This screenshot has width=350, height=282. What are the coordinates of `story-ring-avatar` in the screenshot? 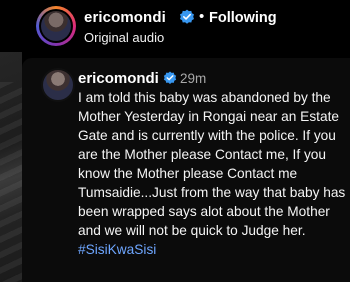 It's located at (56, 26).